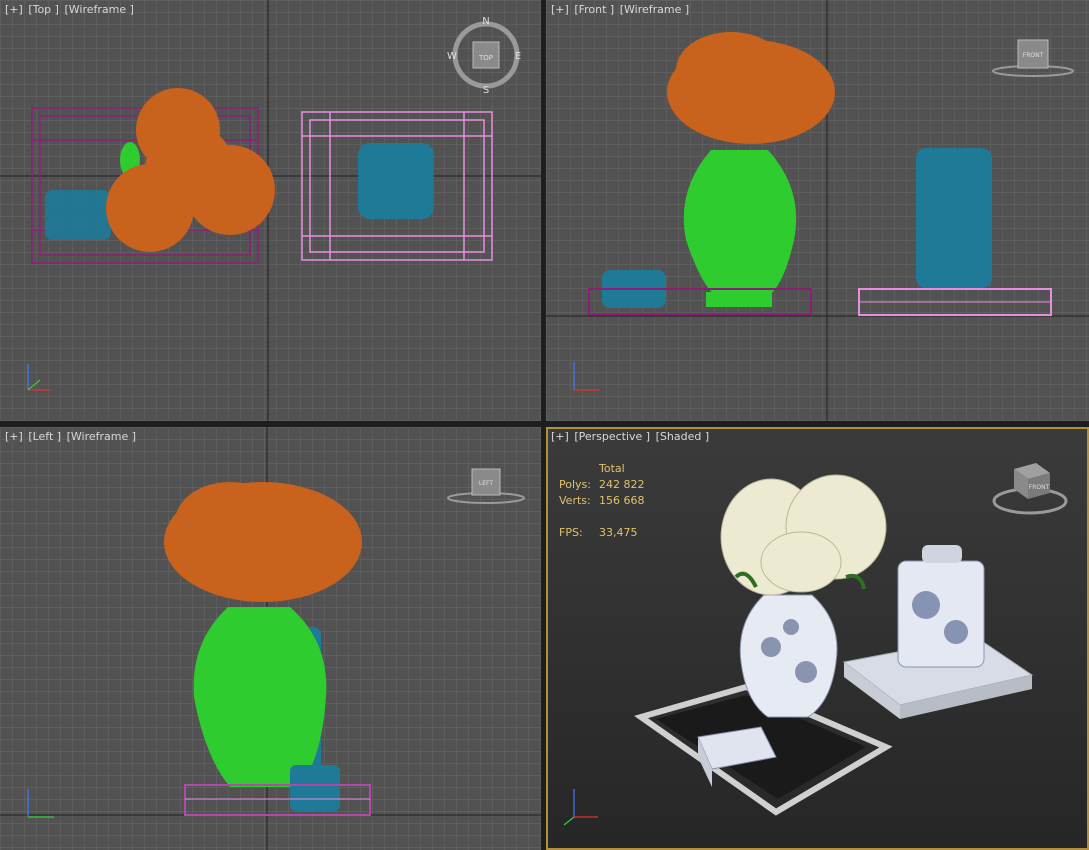 This screenshot has width=1089, height=850. What do you see at coordinates (612, 468) in the screenshot?
I see `stats-header: Total` at bounding box center [612, 468].